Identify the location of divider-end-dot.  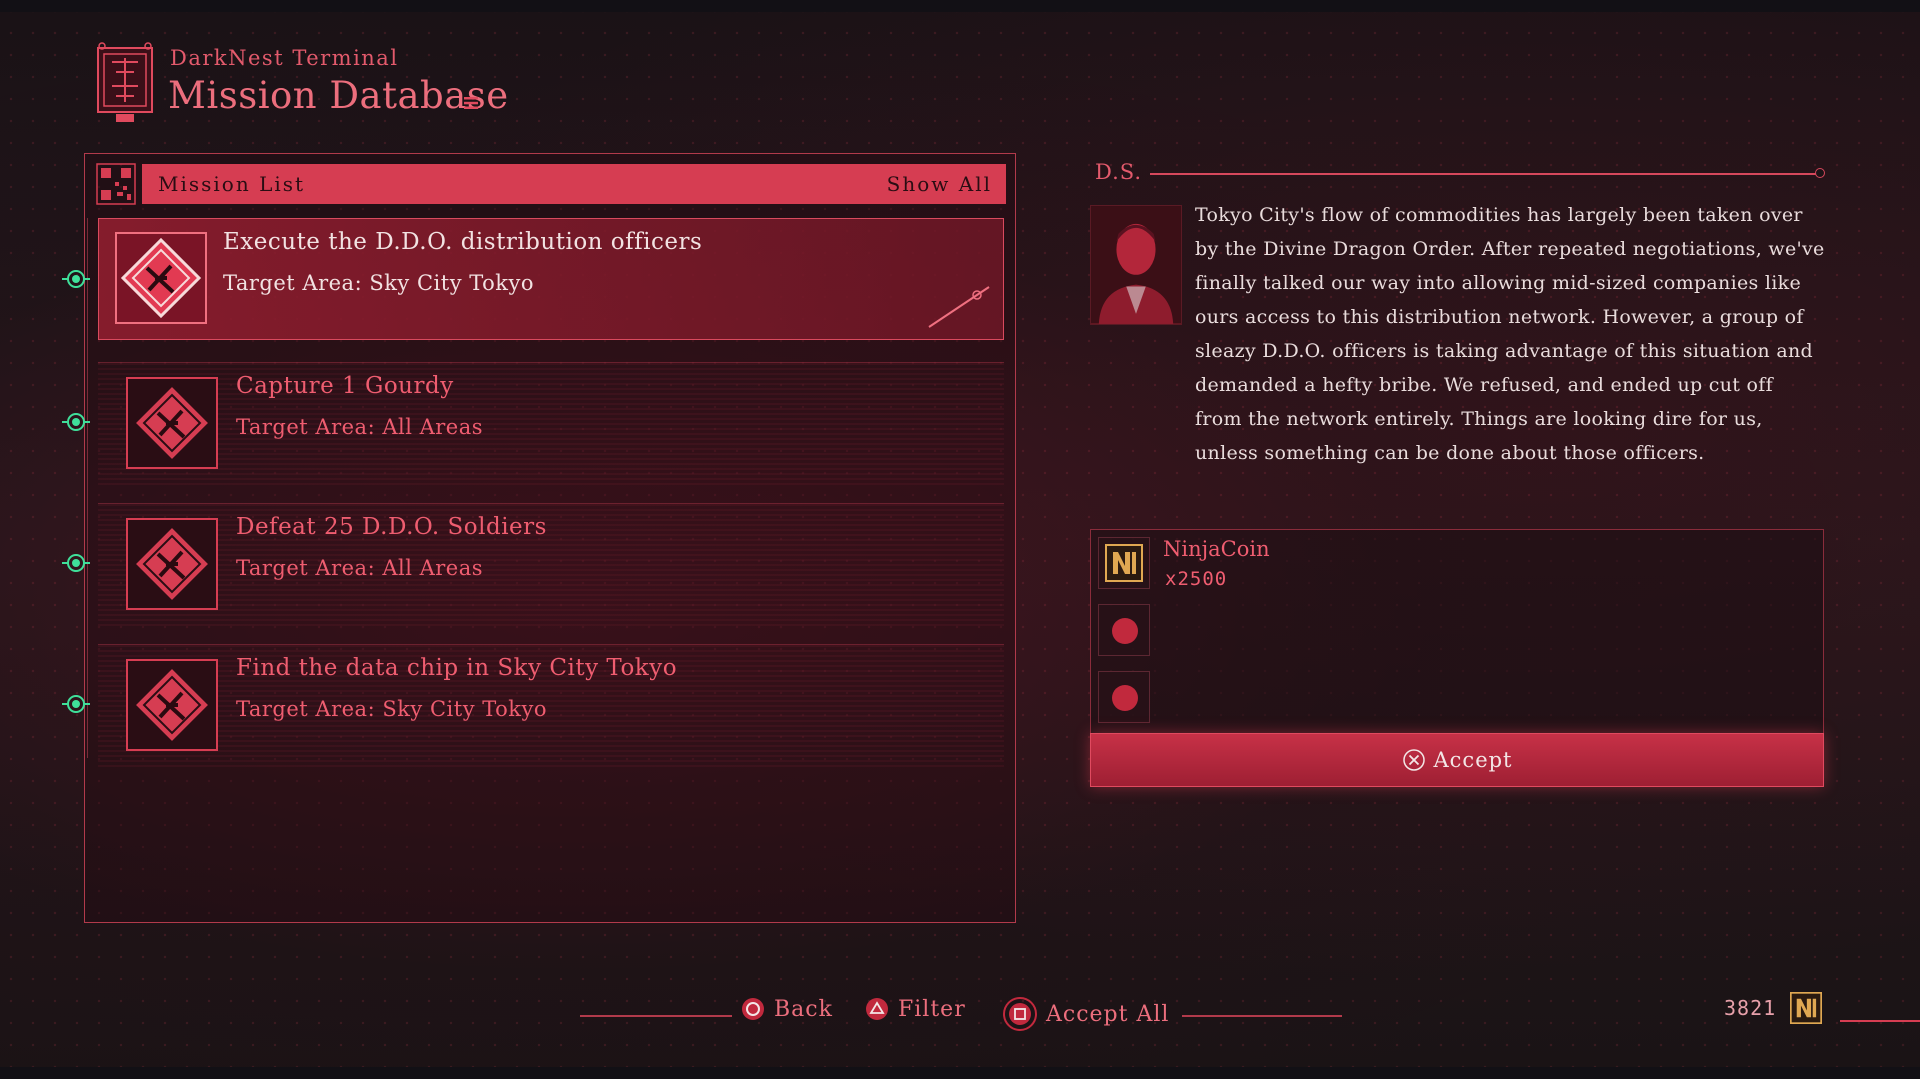
(1820, 173).